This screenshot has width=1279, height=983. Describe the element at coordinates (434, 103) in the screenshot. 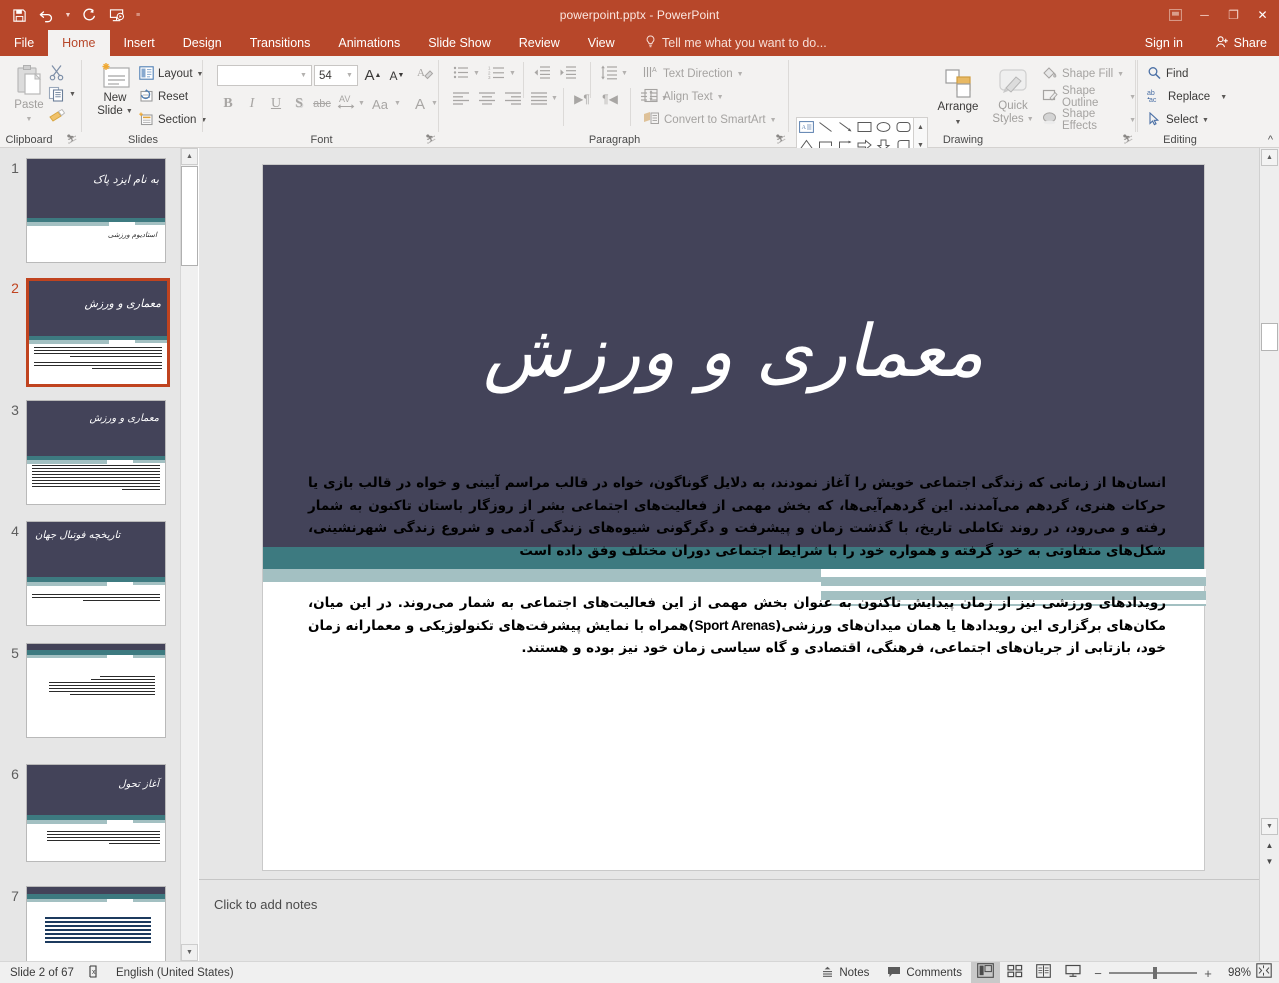

I see `font-color-dropdown-icon: ▼` at that location.